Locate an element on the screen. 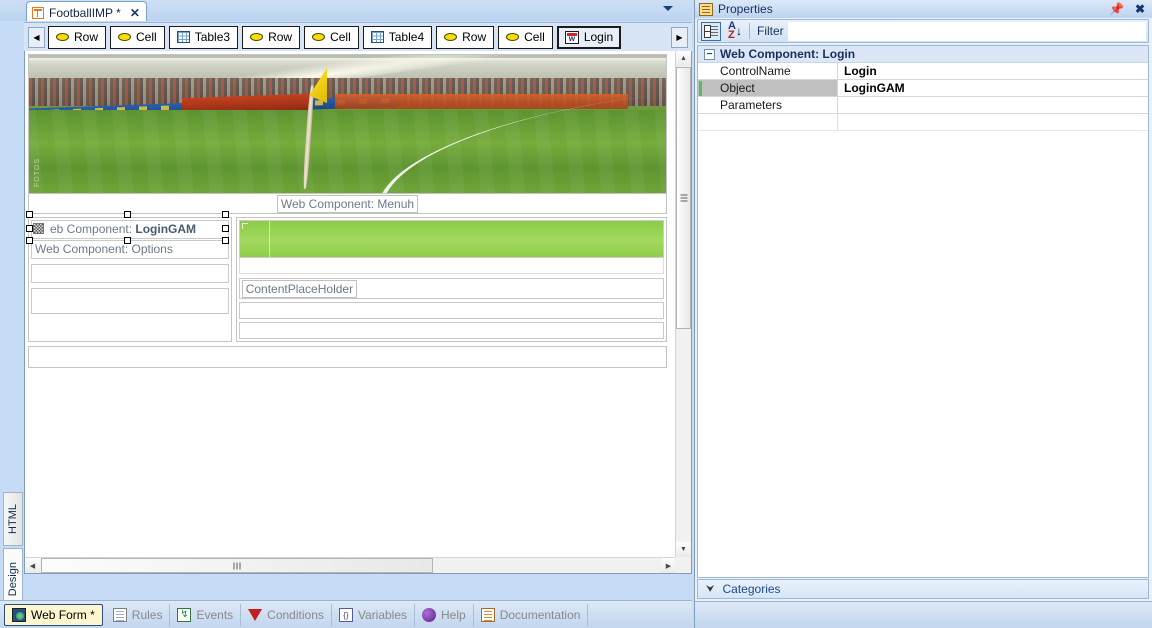  collapse-expander-icon: − is located at coordinates (709, 54).